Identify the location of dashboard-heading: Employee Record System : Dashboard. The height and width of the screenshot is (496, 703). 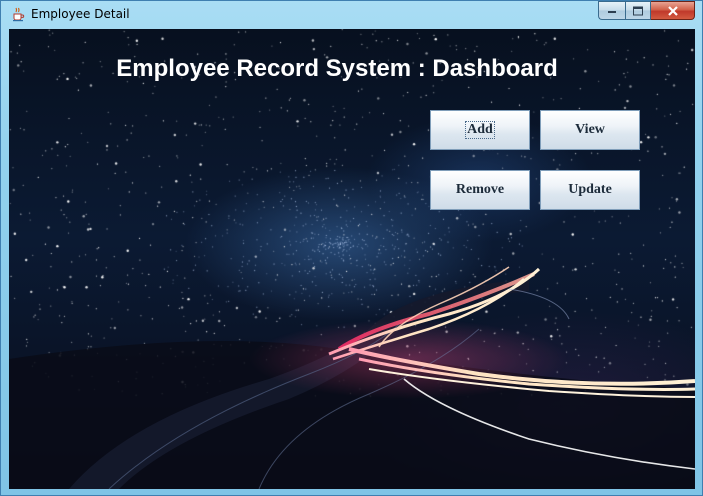
(337, 68).